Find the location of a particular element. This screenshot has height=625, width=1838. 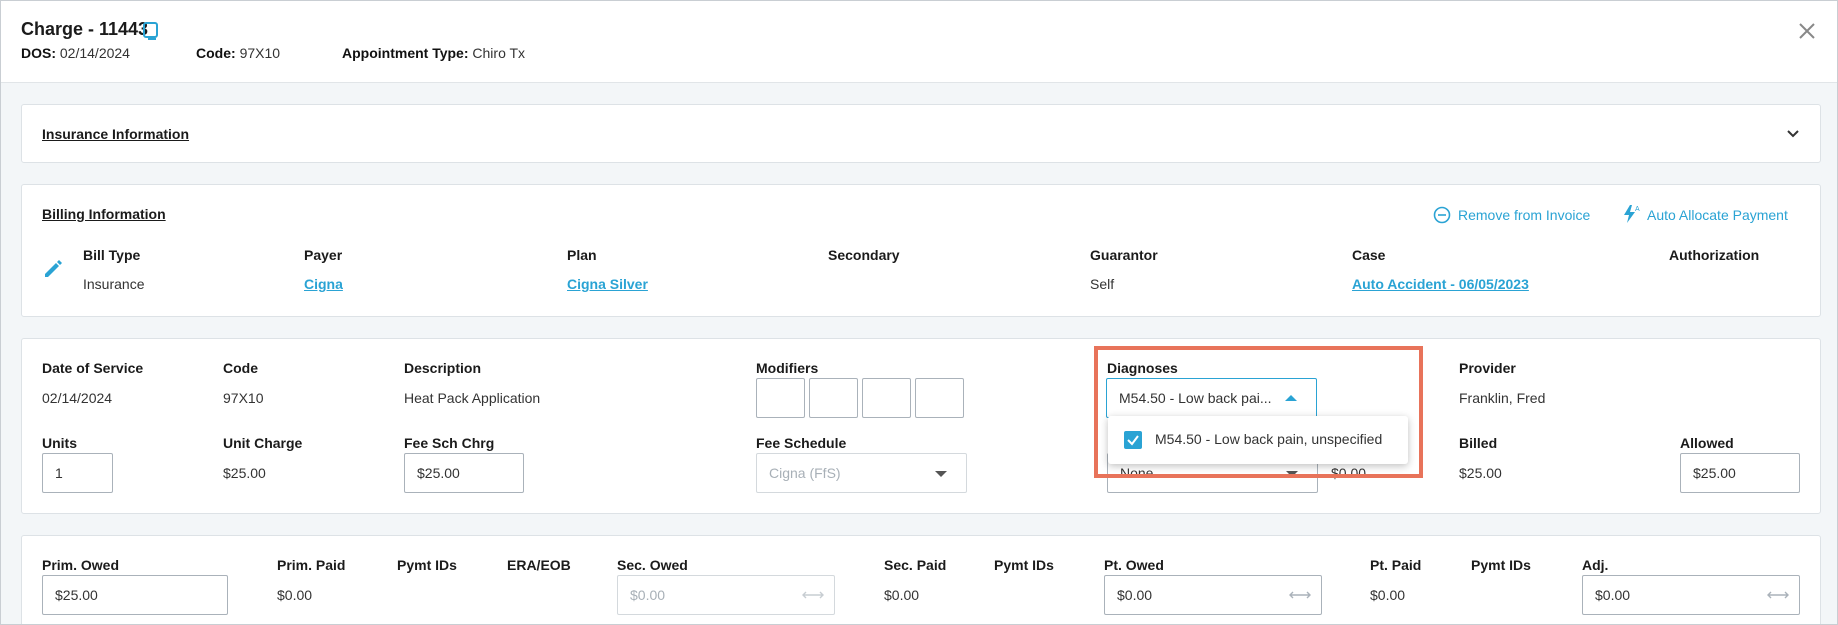

case-label: Case is located at coordinates (1369, 255).